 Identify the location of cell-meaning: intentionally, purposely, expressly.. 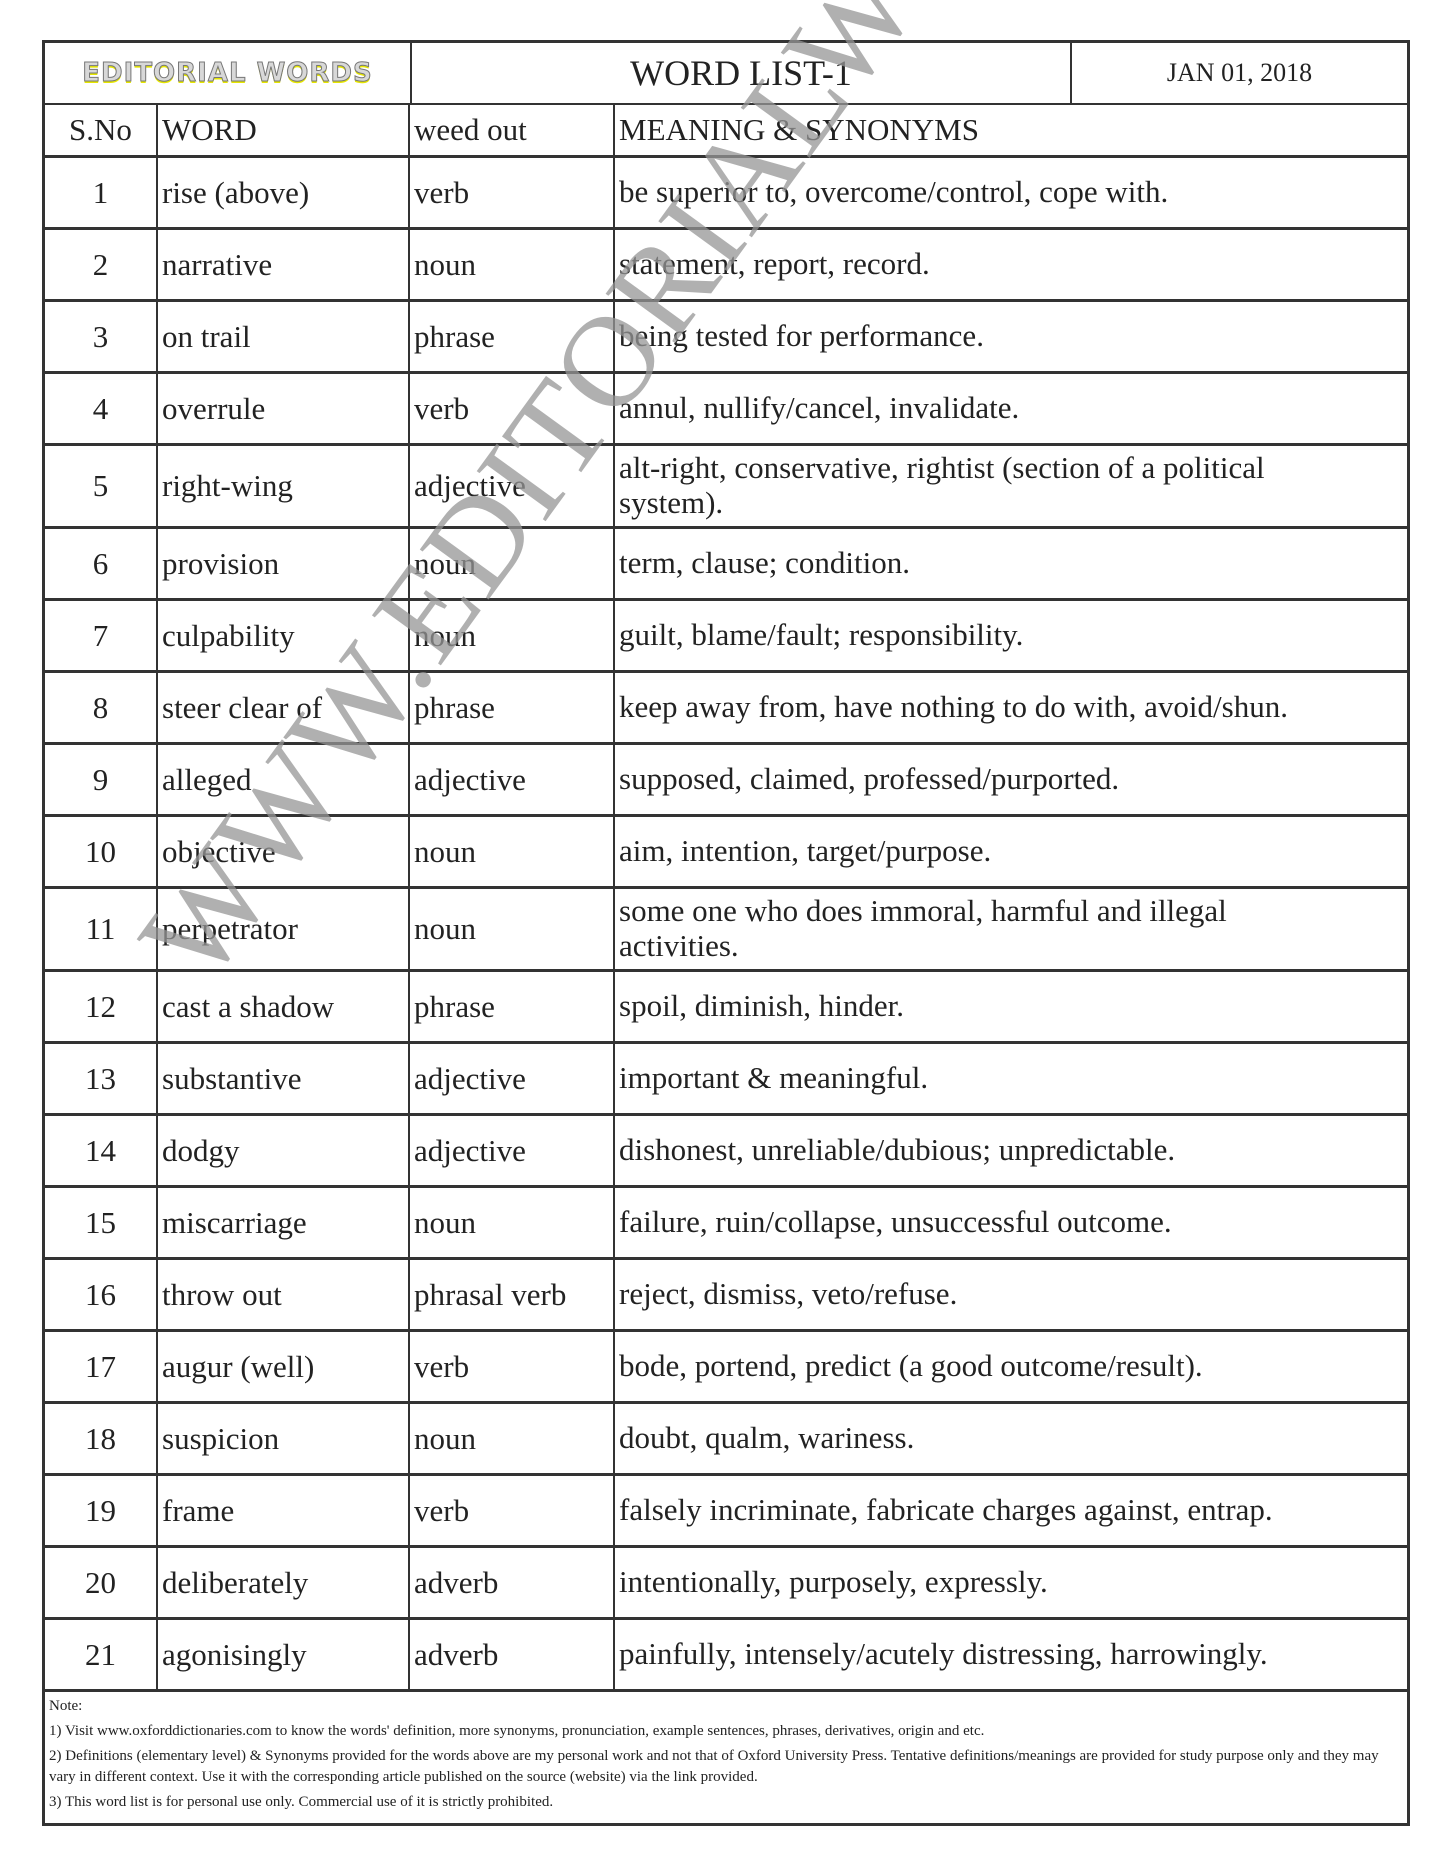
(833, 1582).